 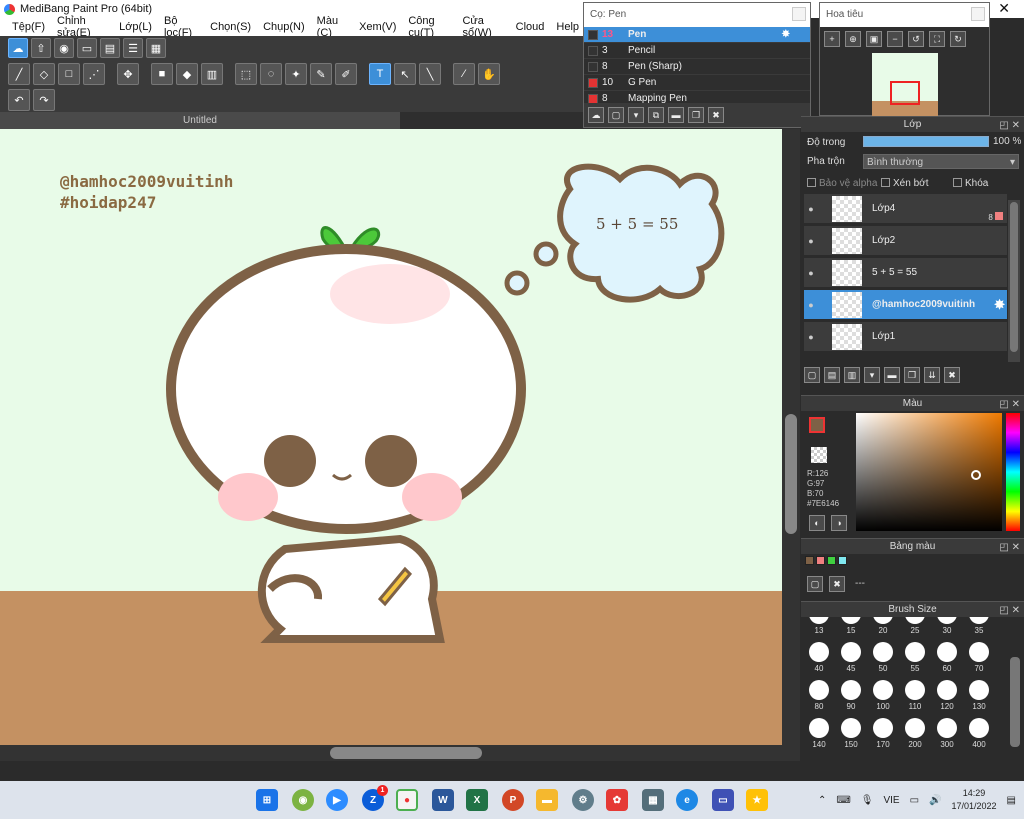 What do you see at coordinates (867, 800) in the screenshot?
I see `microphone-icon: 🎙` at bounding box center [867, 800].